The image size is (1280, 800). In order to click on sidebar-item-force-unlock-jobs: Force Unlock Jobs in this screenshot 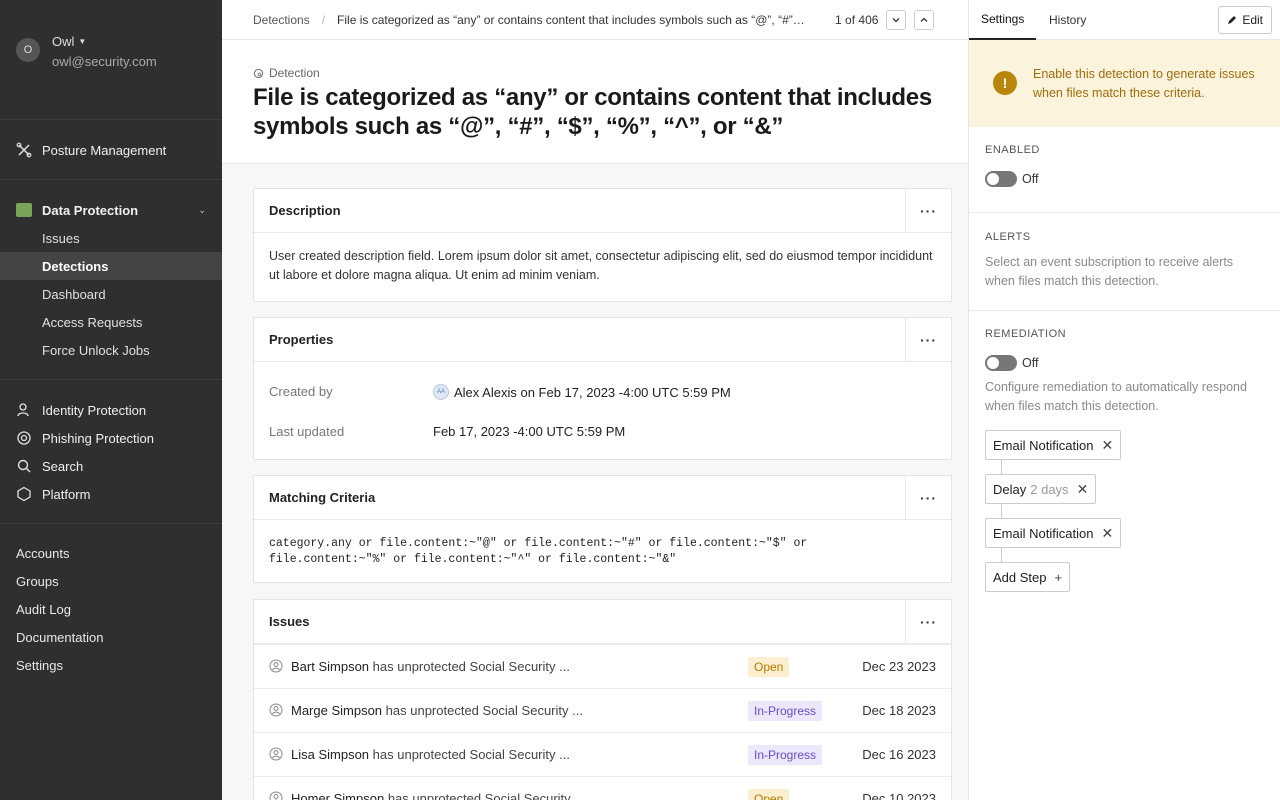, I will do `click(111, 350)`.